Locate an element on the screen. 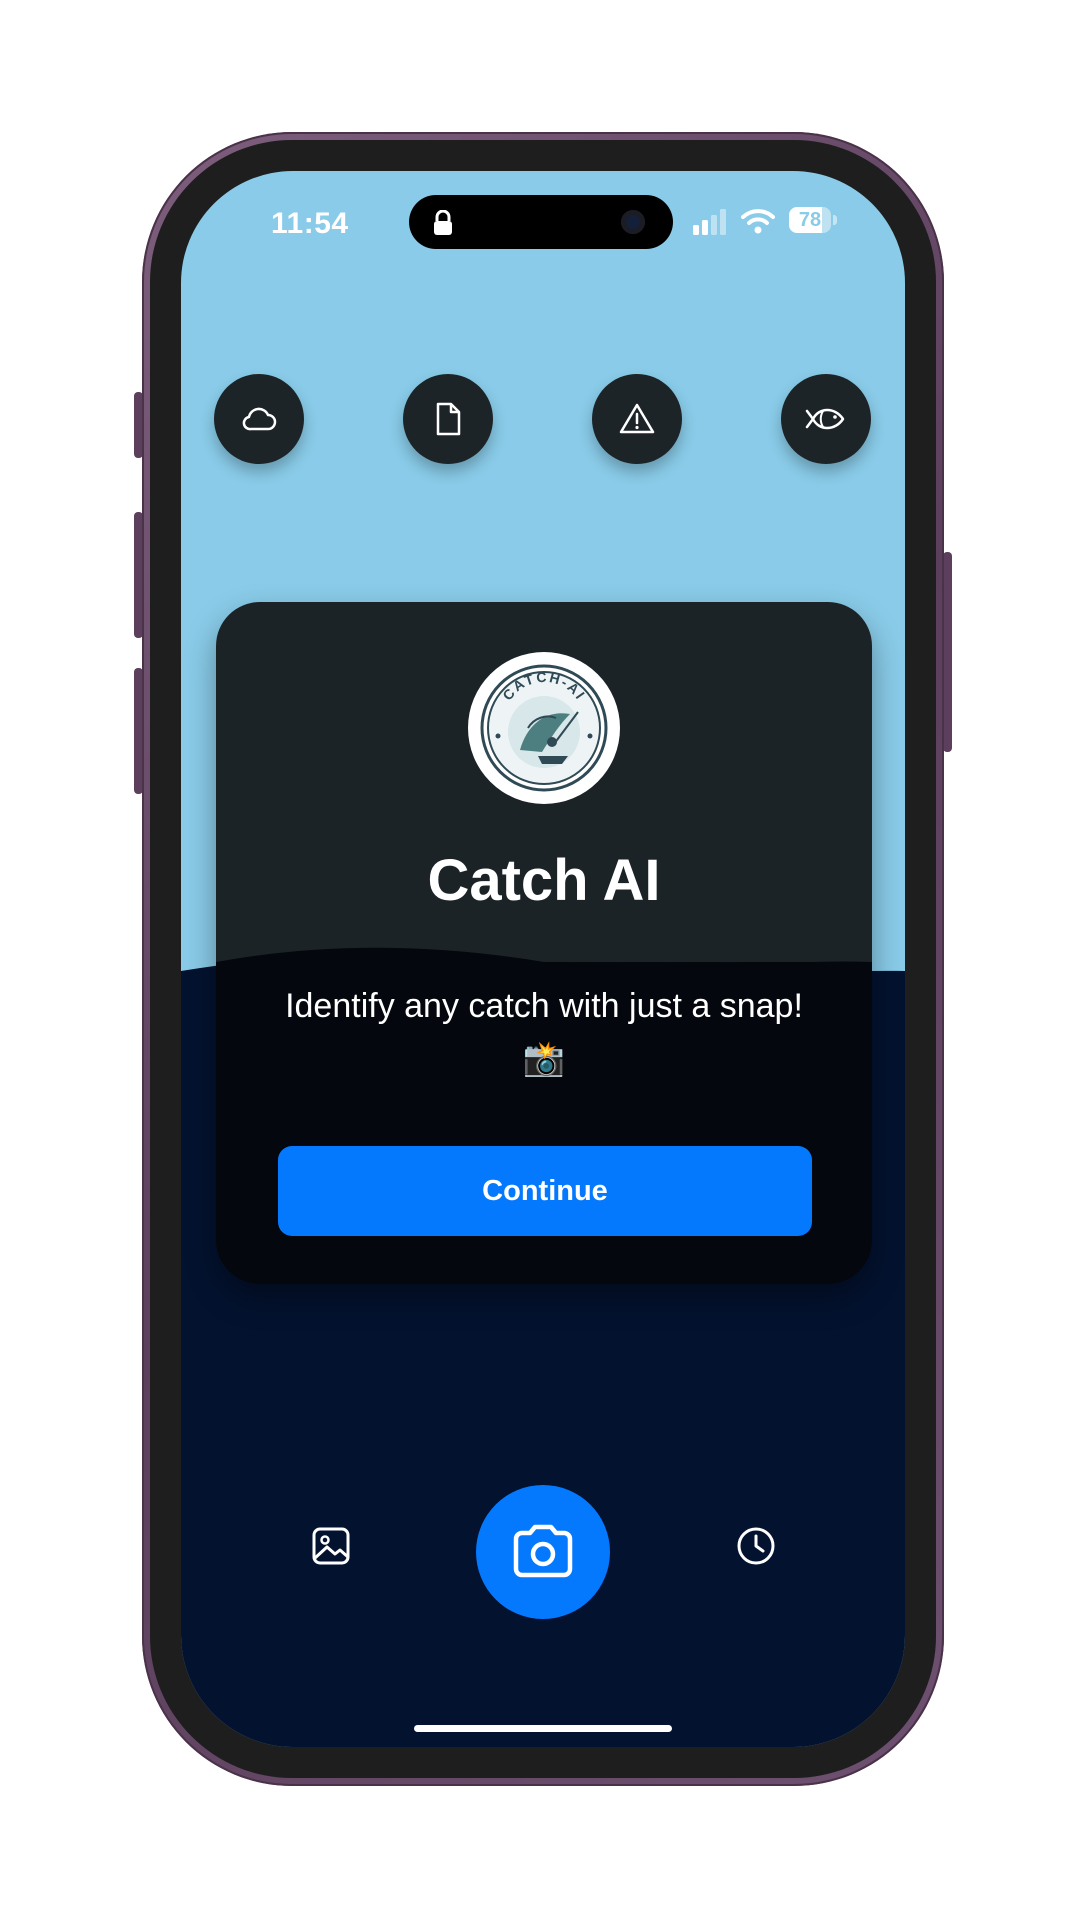 The height and width of the screenshot is (1920, 1080). cloud-icon is located at coordinates (259, 419).